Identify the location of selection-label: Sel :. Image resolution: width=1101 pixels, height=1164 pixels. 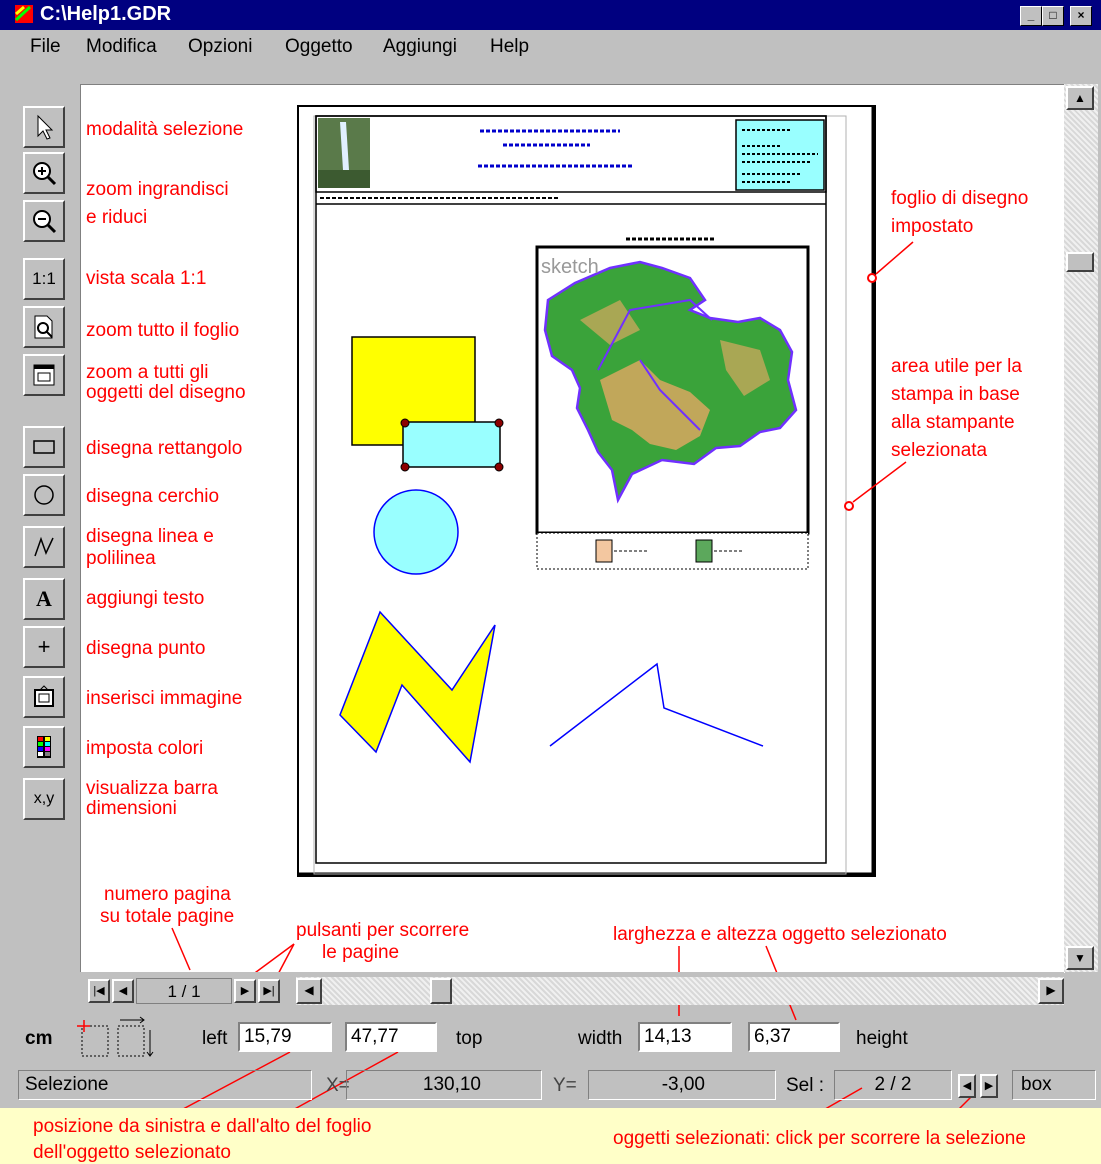
(805, 1085).